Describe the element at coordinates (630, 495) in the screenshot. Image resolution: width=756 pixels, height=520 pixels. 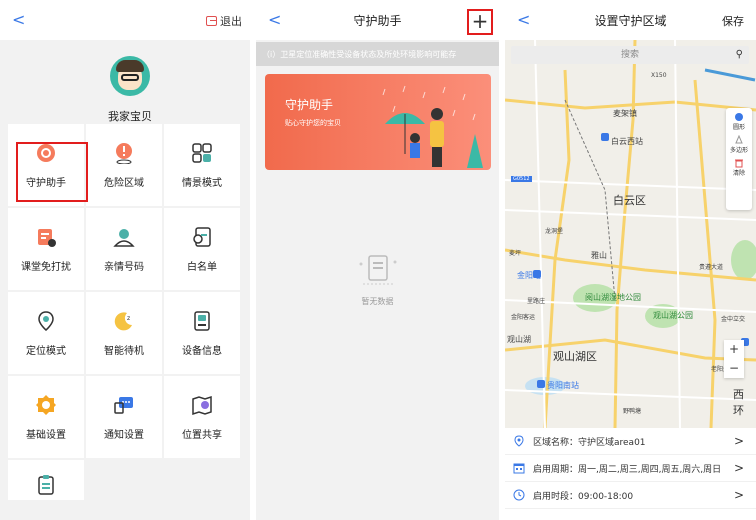
I see `active-time-row: 启用时段：09:00-18:00 >` at that location.